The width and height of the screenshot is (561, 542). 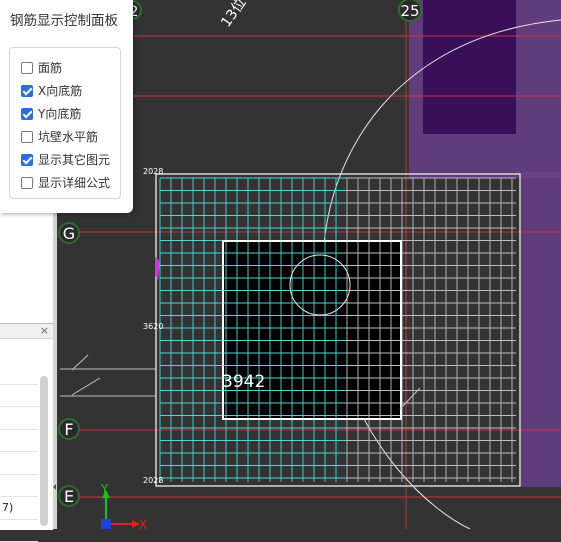 What do you see at coordinates (312, 330) in the screenshot?
I see `opening-fill` at bounding box center [312, 330].